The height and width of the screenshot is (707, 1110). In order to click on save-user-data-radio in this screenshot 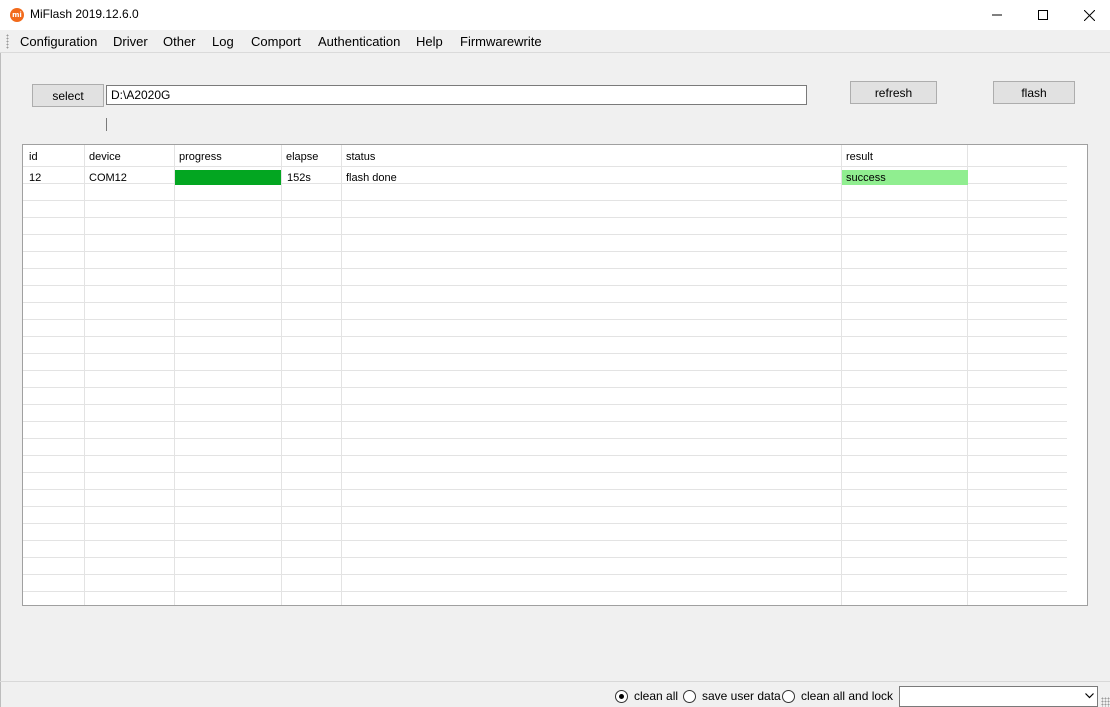, I will do `click(689, 696)`.